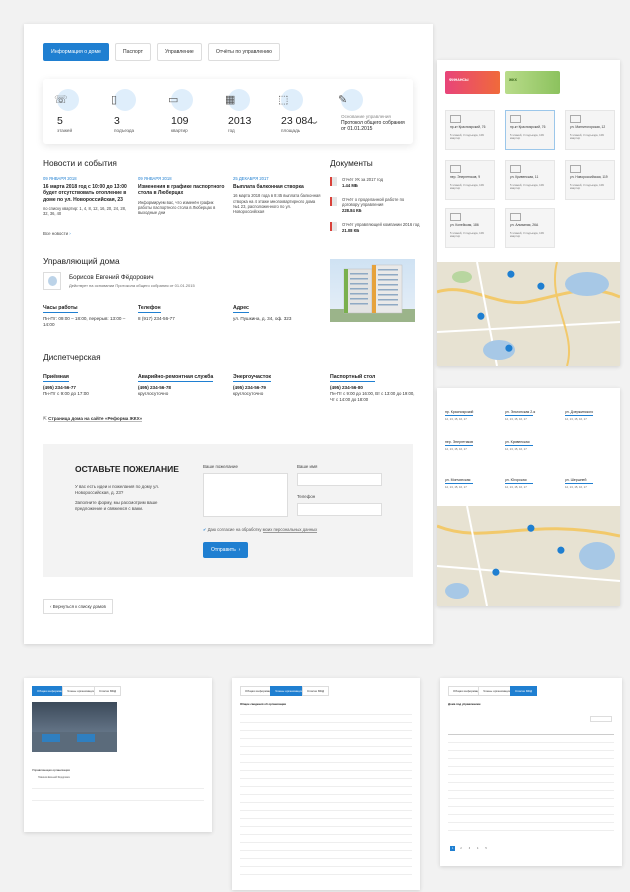 The image size is (630, 892). I want to click on tab-passport: Паспорт, so click(132, 52).